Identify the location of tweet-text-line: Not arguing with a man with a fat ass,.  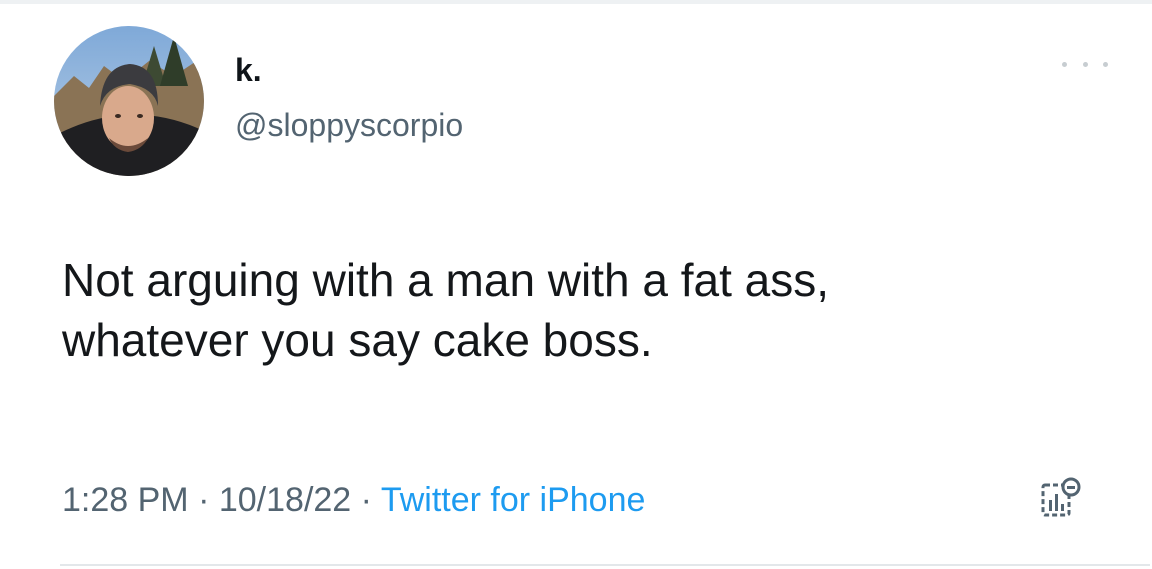
(446, 280).